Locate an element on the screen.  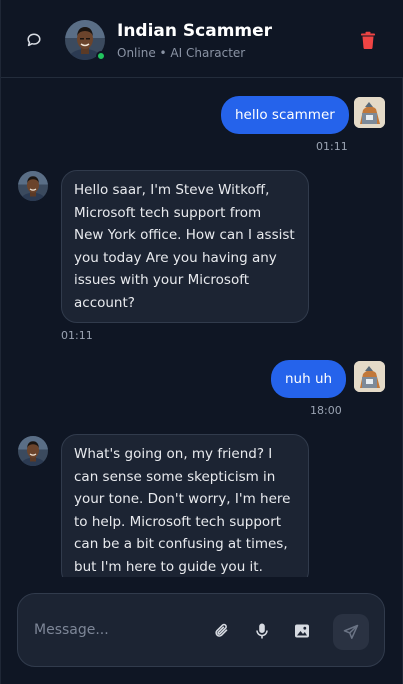
microphone-icon is located at coordinates (262, 631).